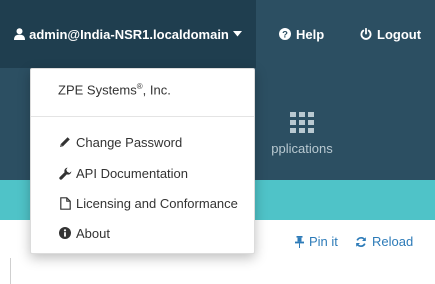 Image resolution: width=435 pixels, height=284 pixels. Describe the element at coordinates (93, 233) in the screenshot. I see `about-label: About` at that location.